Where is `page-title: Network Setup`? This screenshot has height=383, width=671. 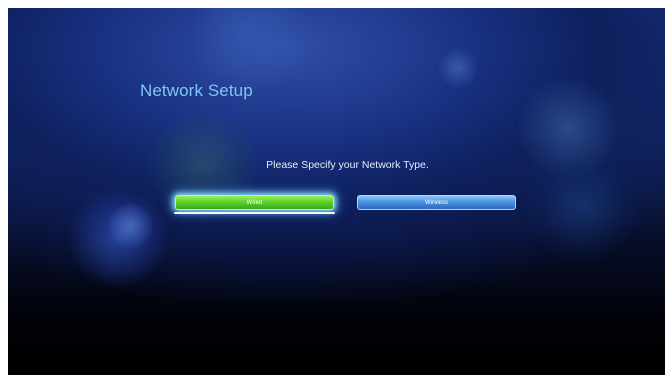 page-title: Network Setup is located at coordinates (196, 90).